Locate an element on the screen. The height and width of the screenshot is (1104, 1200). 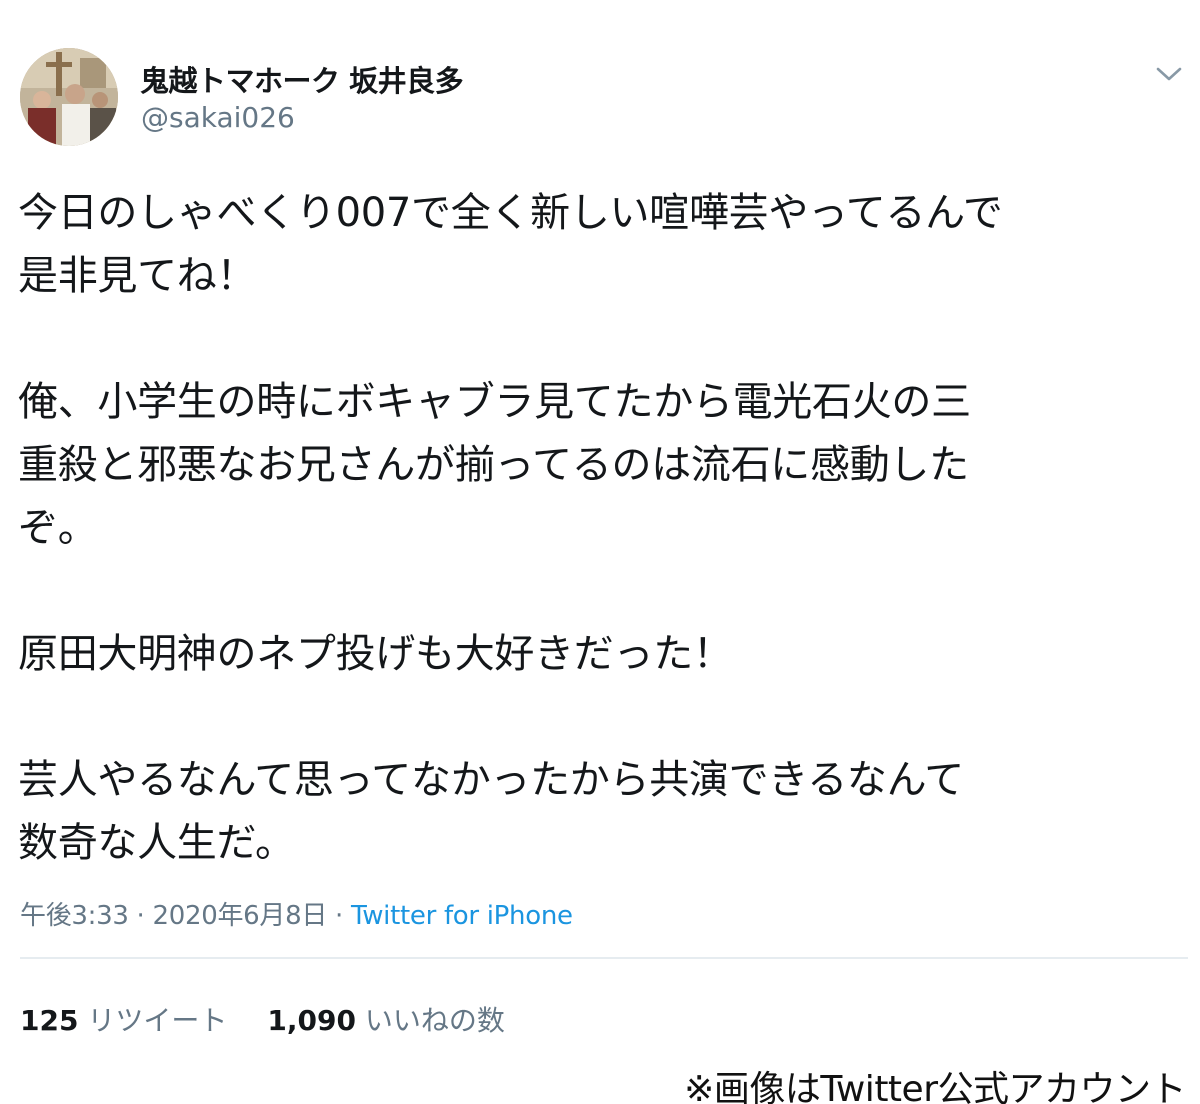
divider is located at coordinates (604, 958).